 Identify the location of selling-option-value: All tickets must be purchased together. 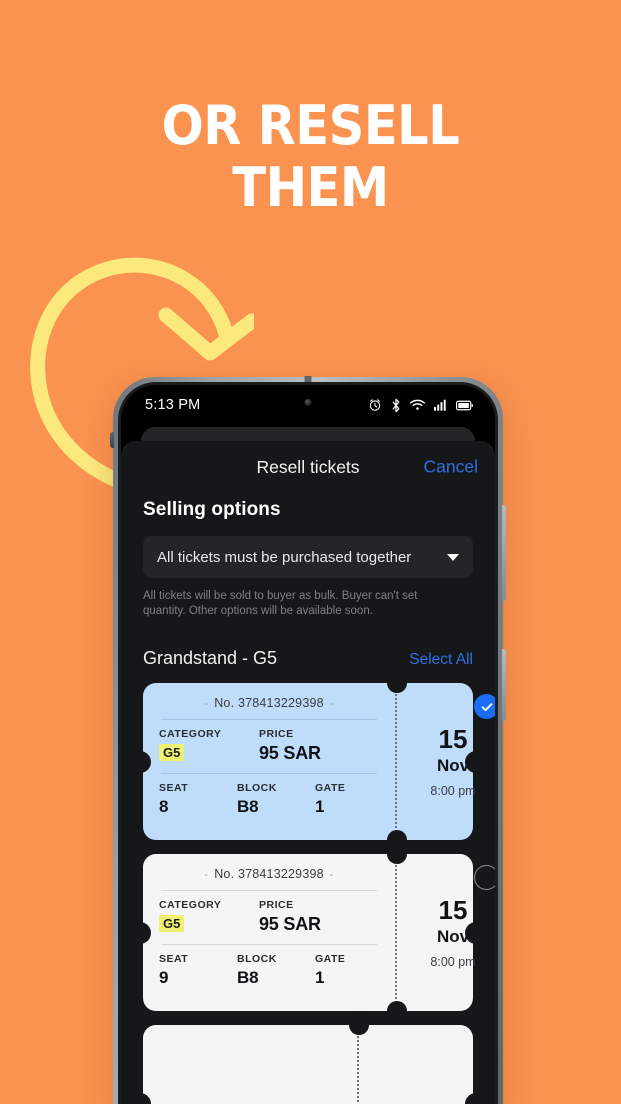
(284, 557).